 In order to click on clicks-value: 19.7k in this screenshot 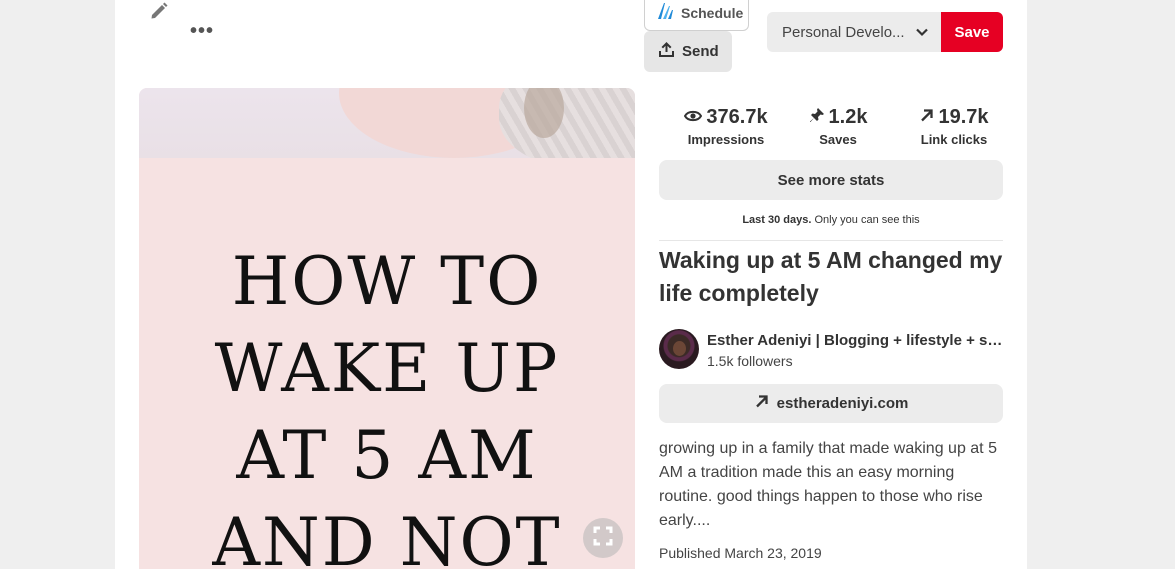, I will do `click(963, 117)`.